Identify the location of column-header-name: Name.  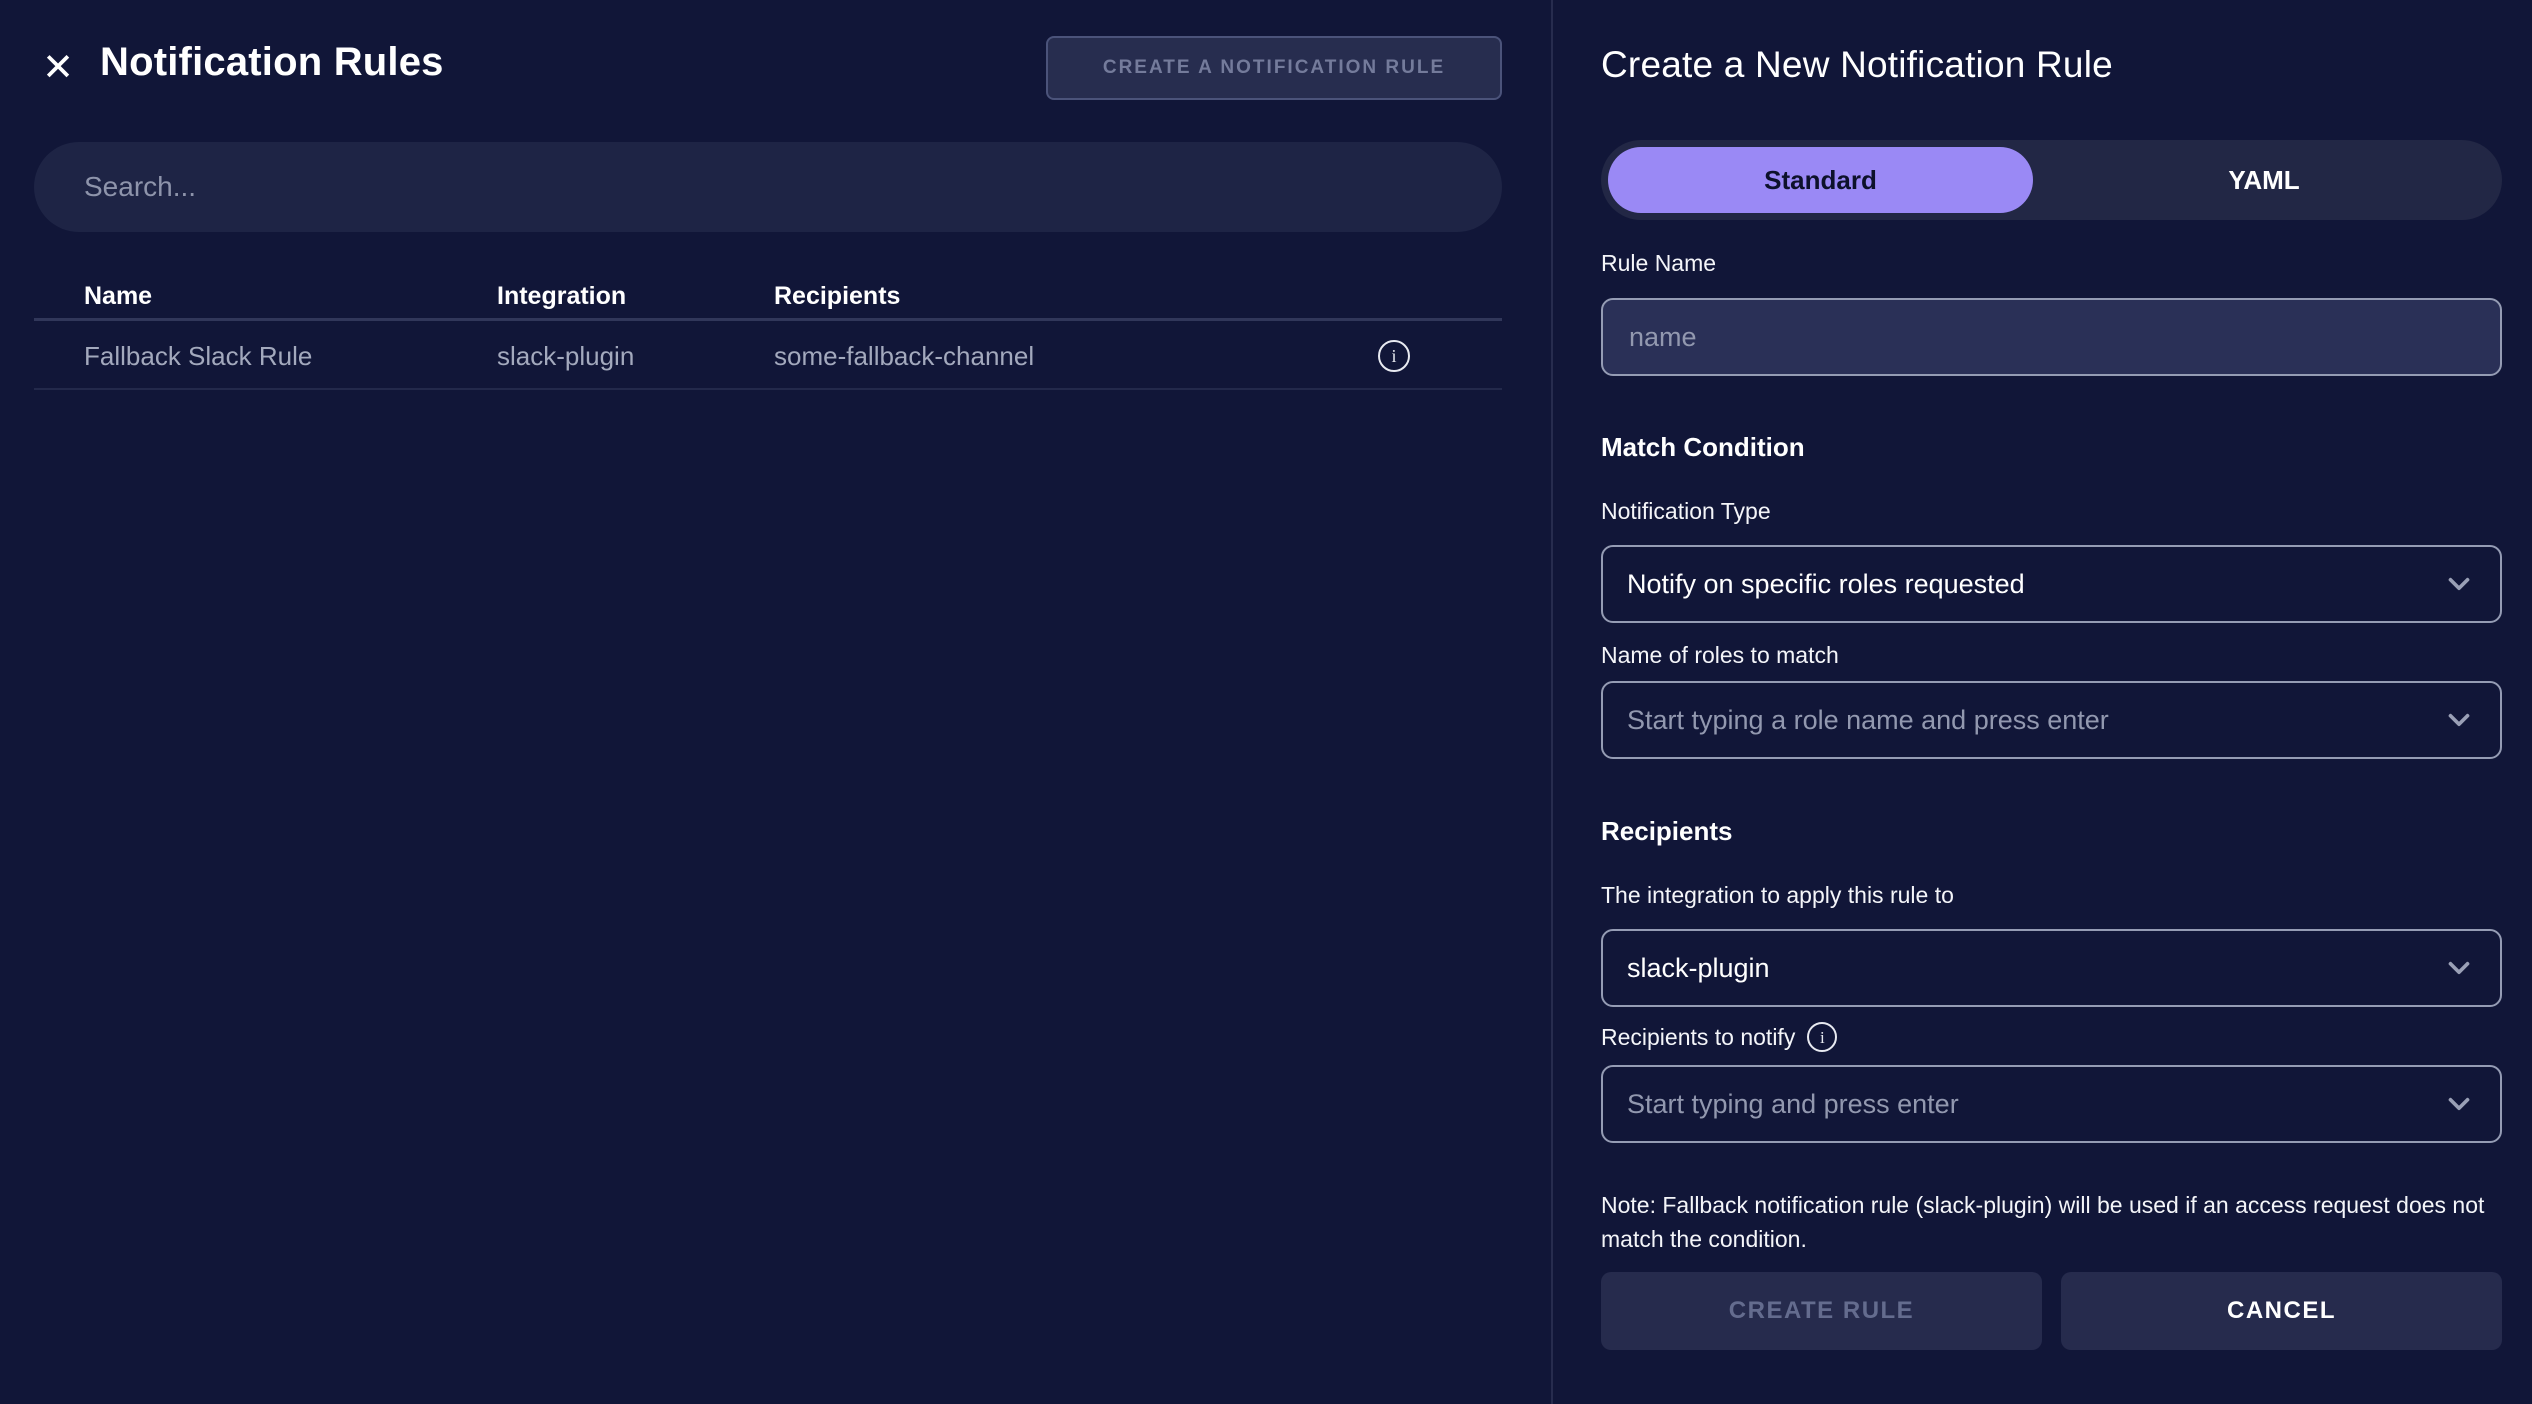
(118, 296).